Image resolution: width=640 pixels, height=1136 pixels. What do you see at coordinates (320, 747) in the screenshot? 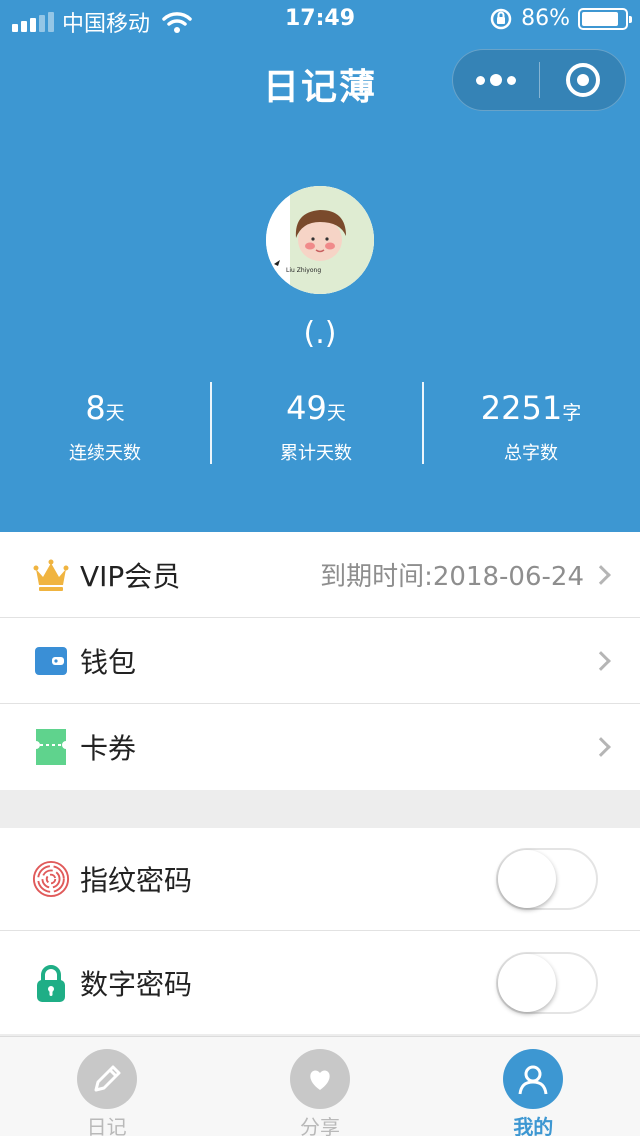
I see `menu-item-coupons: 卡券` at bounding box center [320, 747].